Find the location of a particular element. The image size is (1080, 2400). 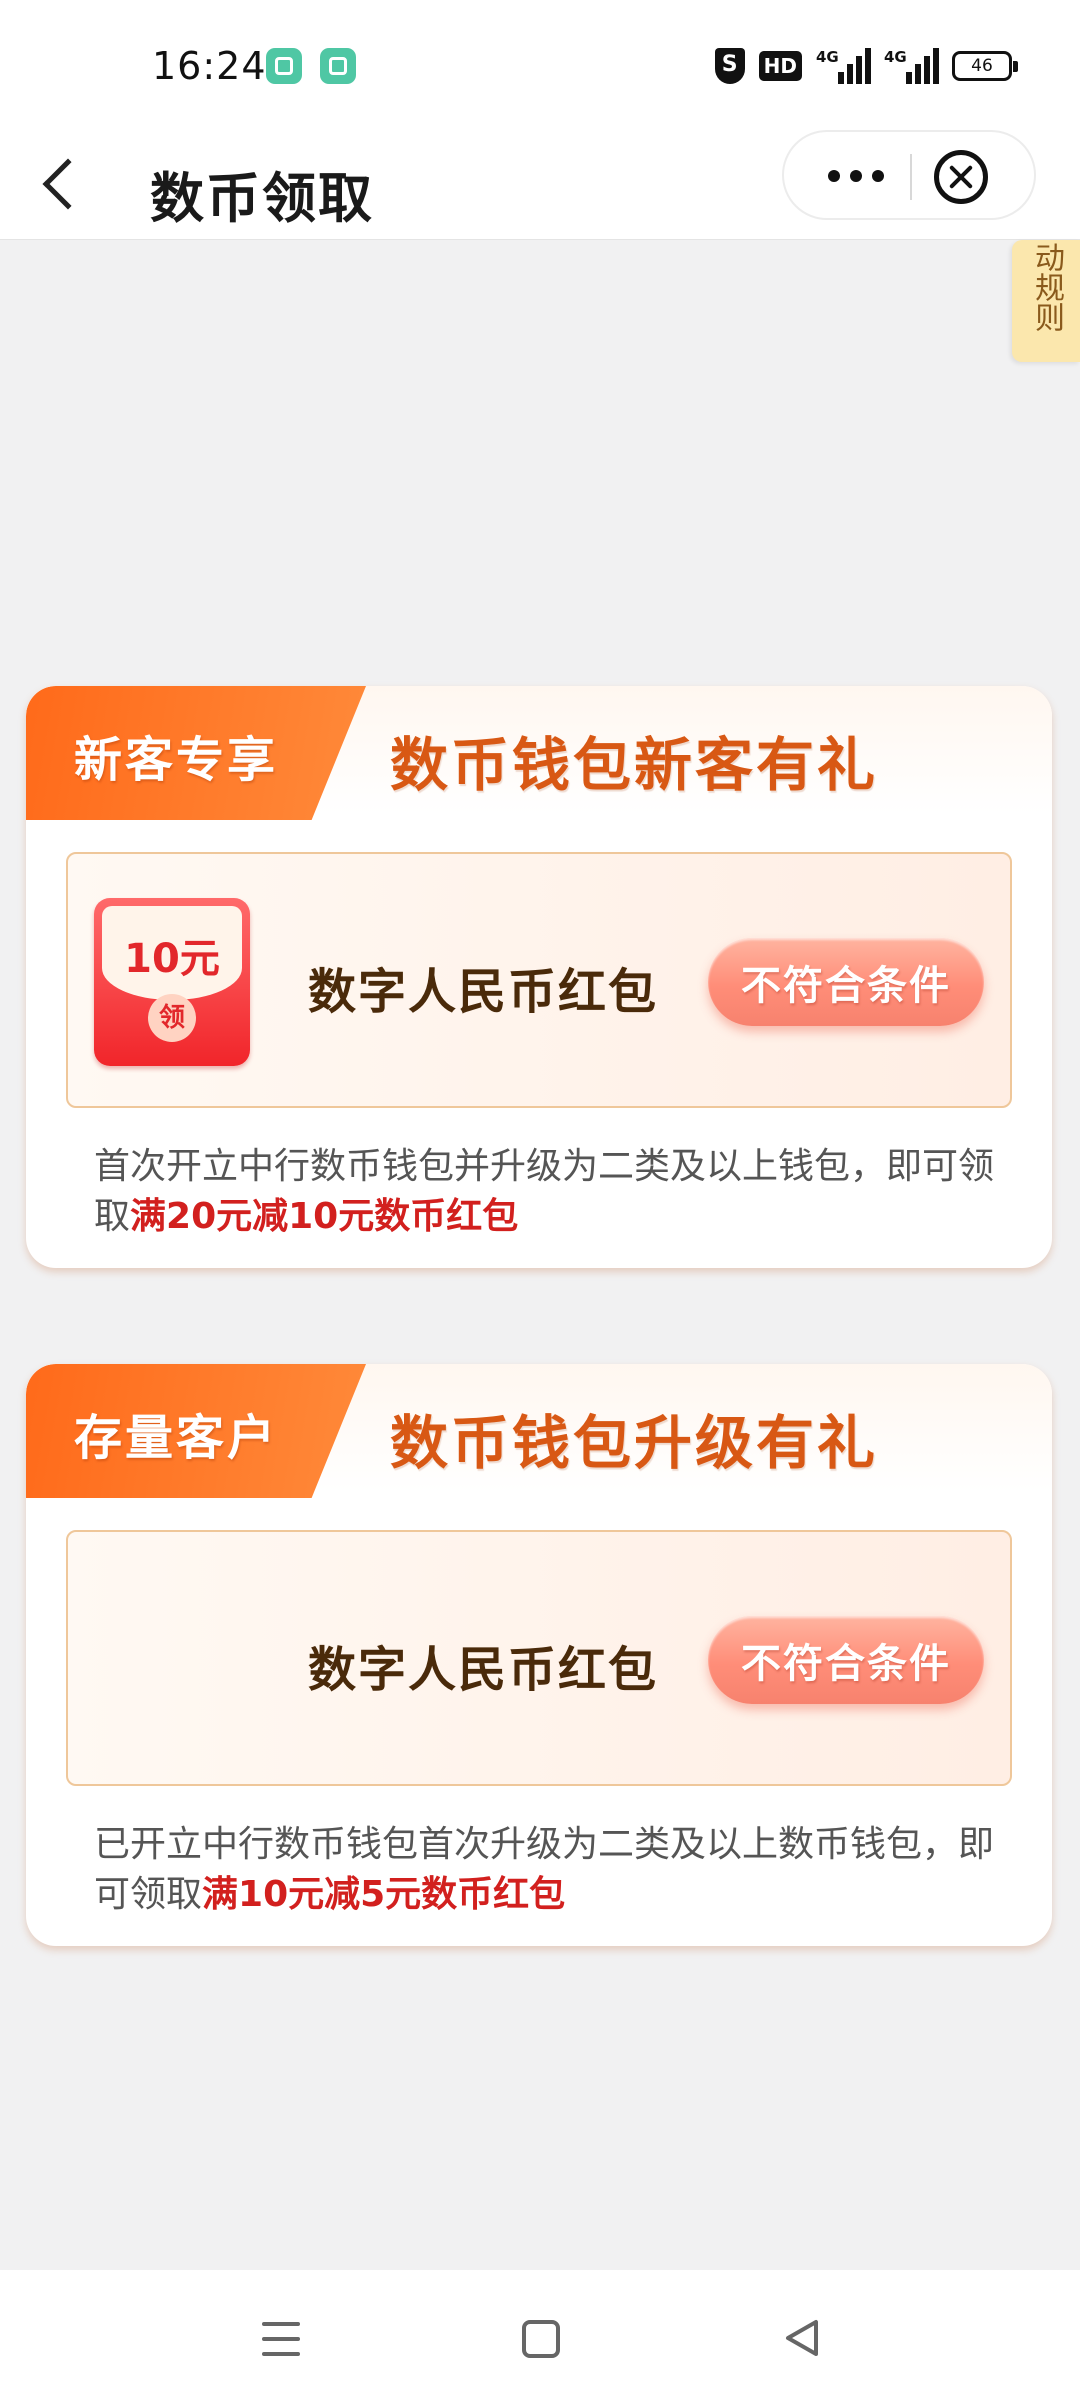

more-dots-icon is located at coordinates (856, 176).